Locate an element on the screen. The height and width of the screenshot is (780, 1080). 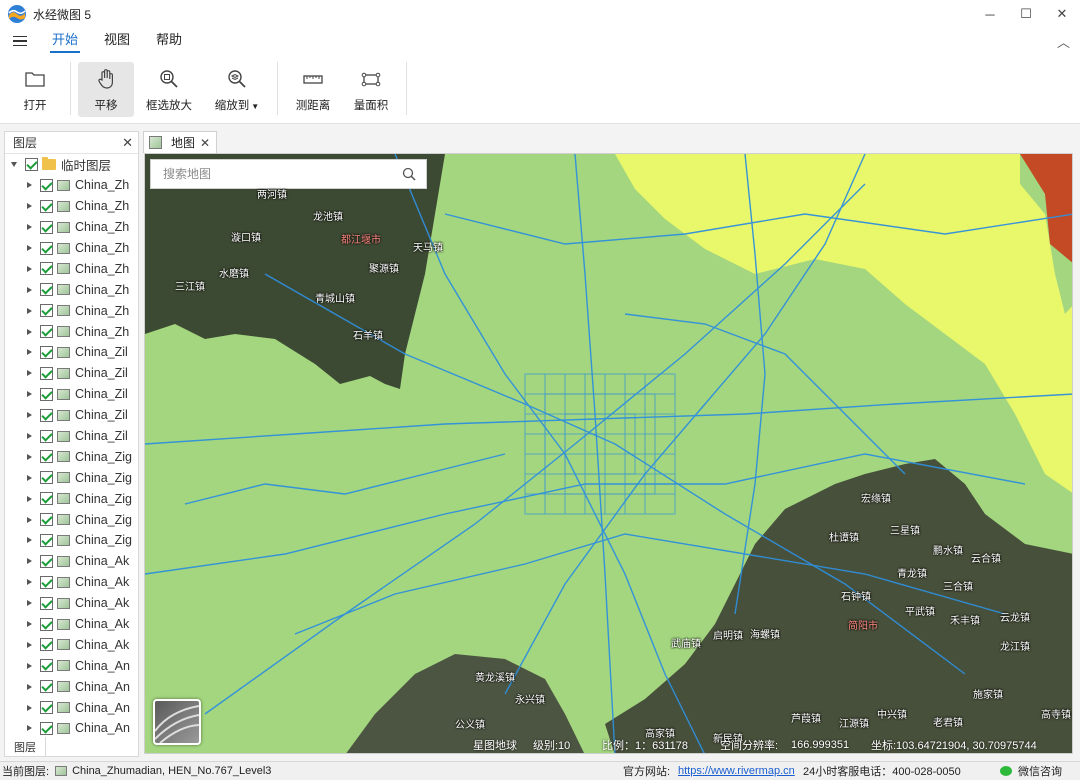
measure-area-button: 量面积 is located at coordinates (371, 89).